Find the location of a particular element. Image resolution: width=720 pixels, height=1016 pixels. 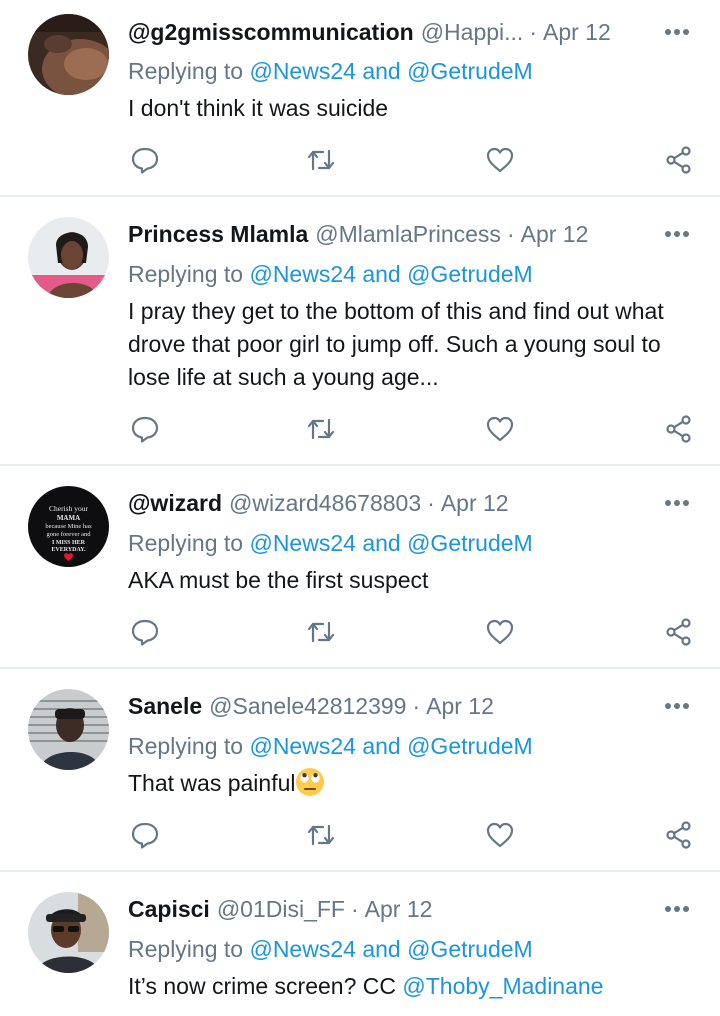

tweet-text: I don't think it was suicide is located at coordinates (258, 108).